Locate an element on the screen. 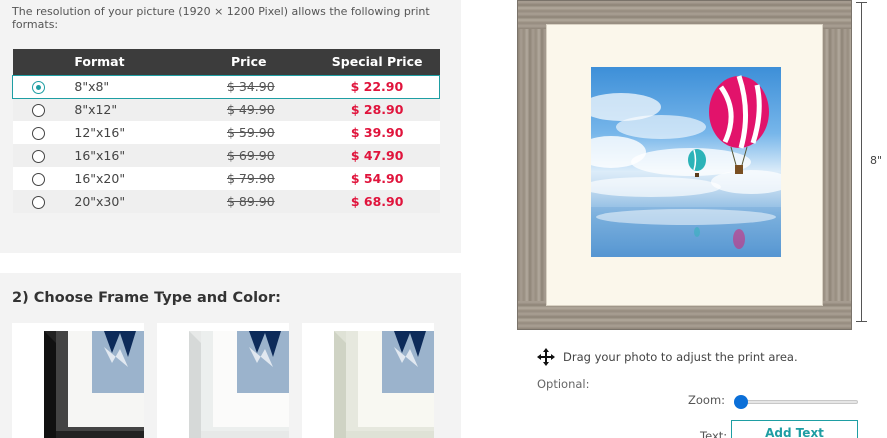  frame-option-whitewash is located at coordinates (368, 380).